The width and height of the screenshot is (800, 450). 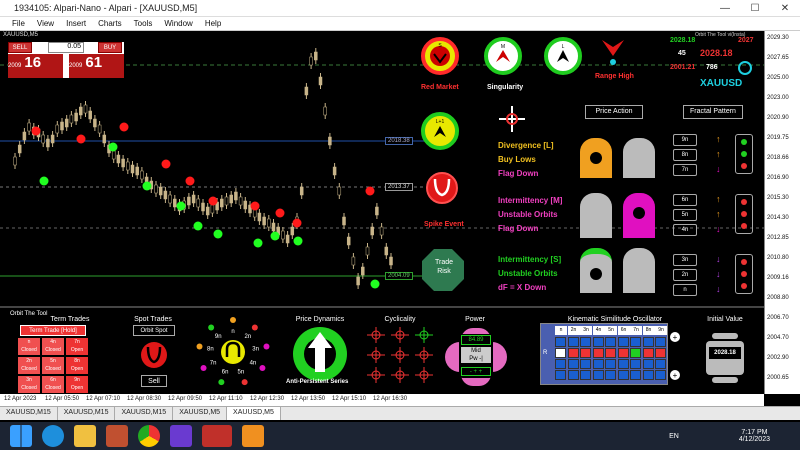 I want to click on clock-time: 7:17 PM, so click(x=754, y=432).